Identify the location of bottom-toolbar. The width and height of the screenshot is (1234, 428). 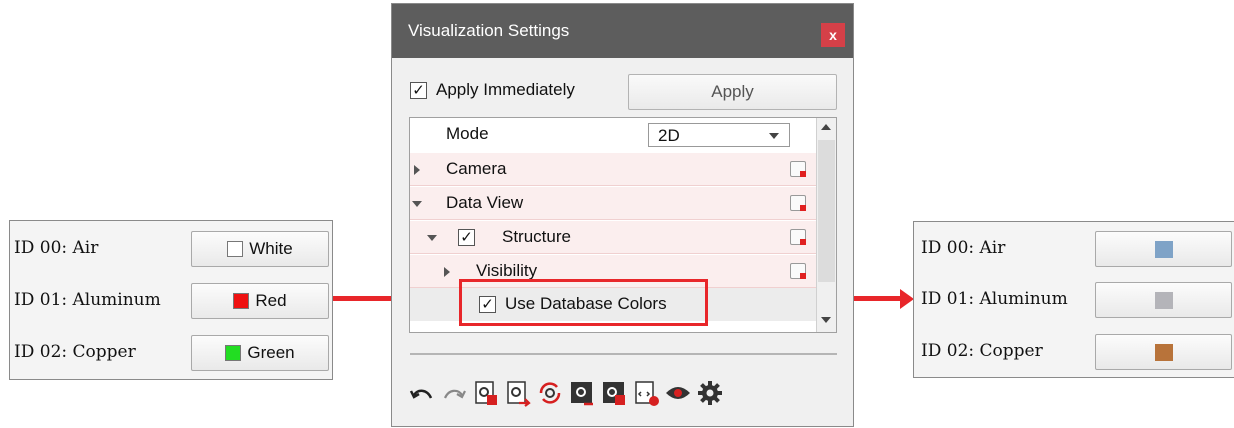
(566, 393).